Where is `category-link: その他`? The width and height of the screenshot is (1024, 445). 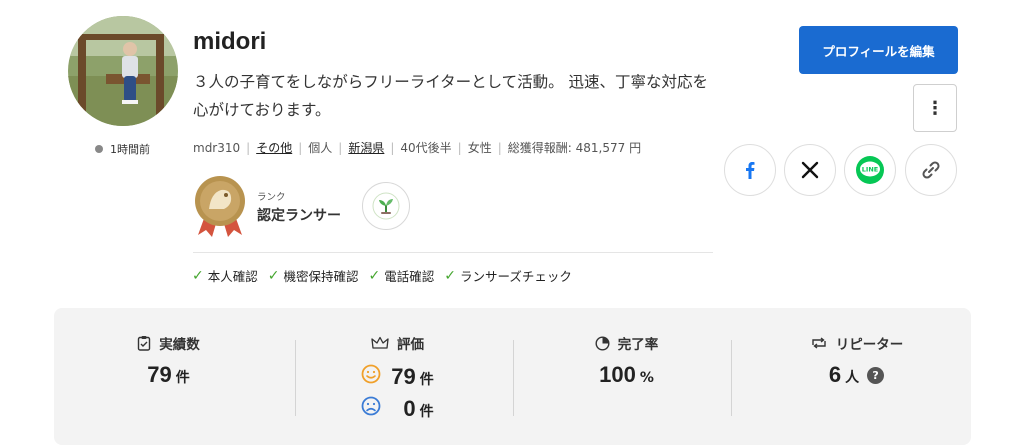 category-link: その他 is located at coordinates (274, 147).